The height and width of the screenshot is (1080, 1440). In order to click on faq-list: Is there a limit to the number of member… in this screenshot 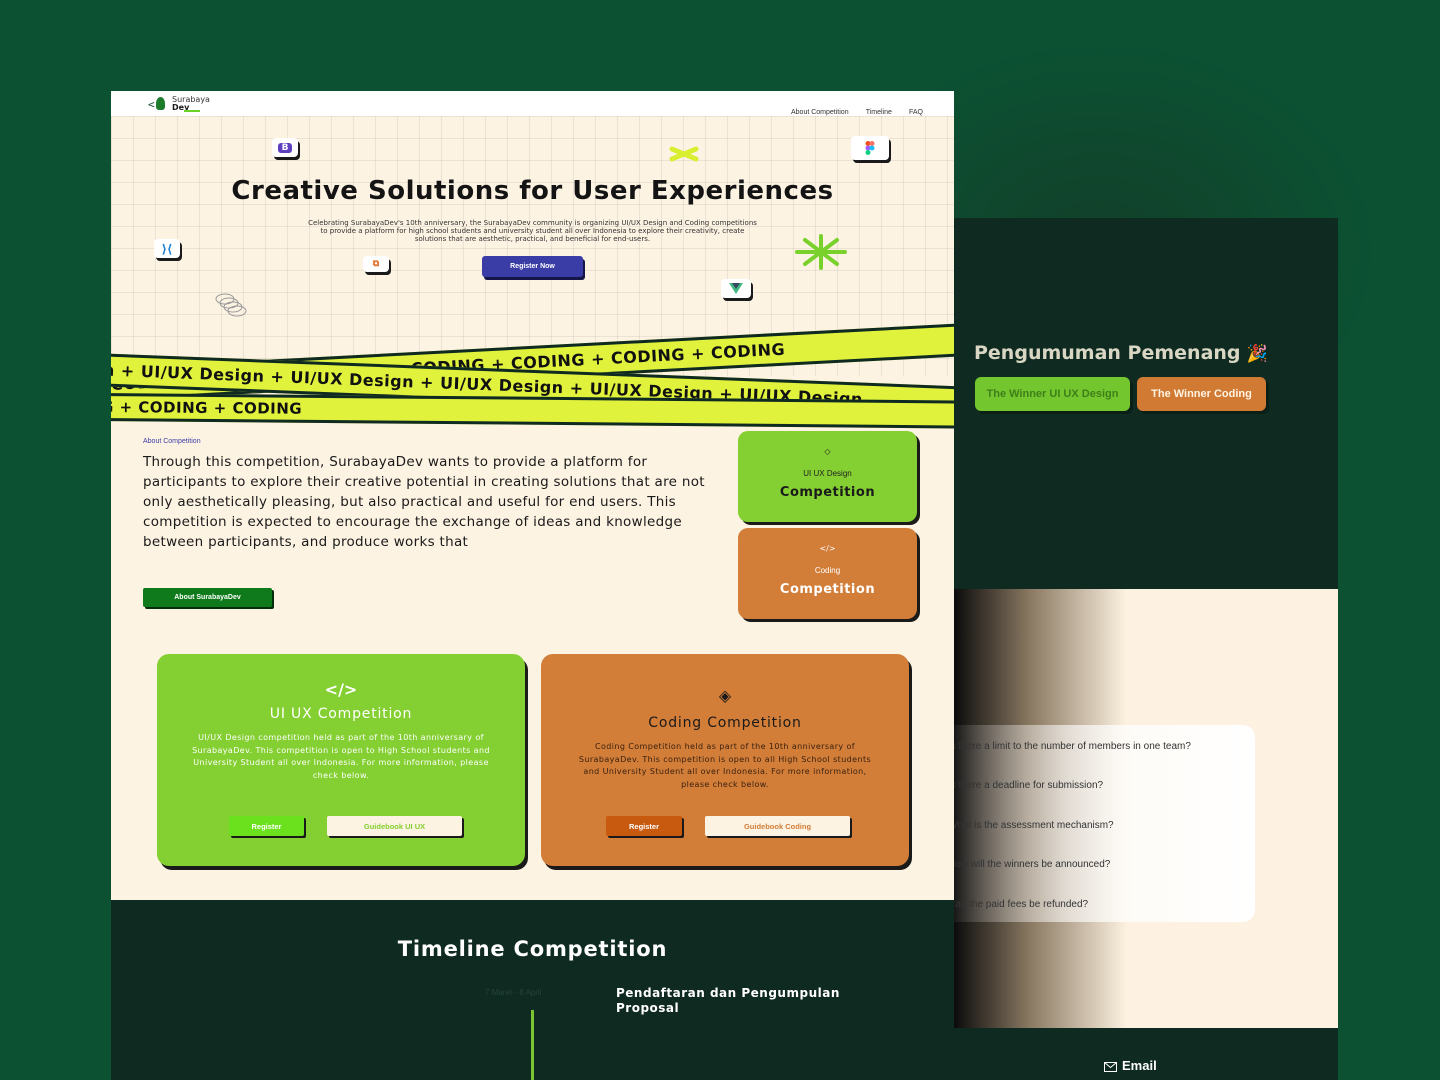, I will do `click(1104, 823)`.